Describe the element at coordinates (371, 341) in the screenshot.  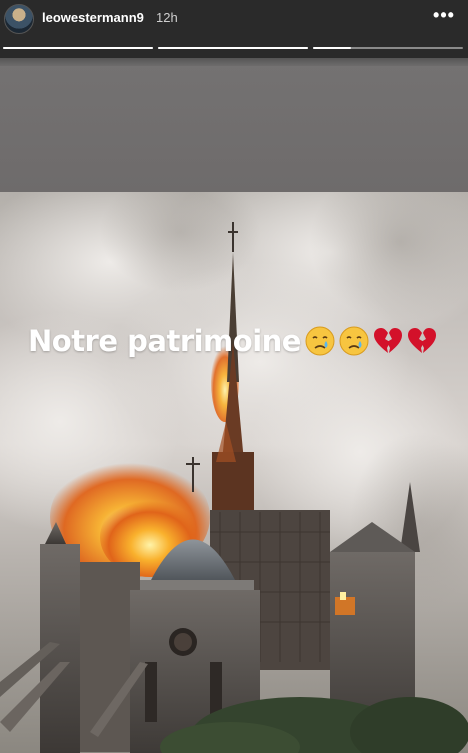
I see `emoji-row` at that location.